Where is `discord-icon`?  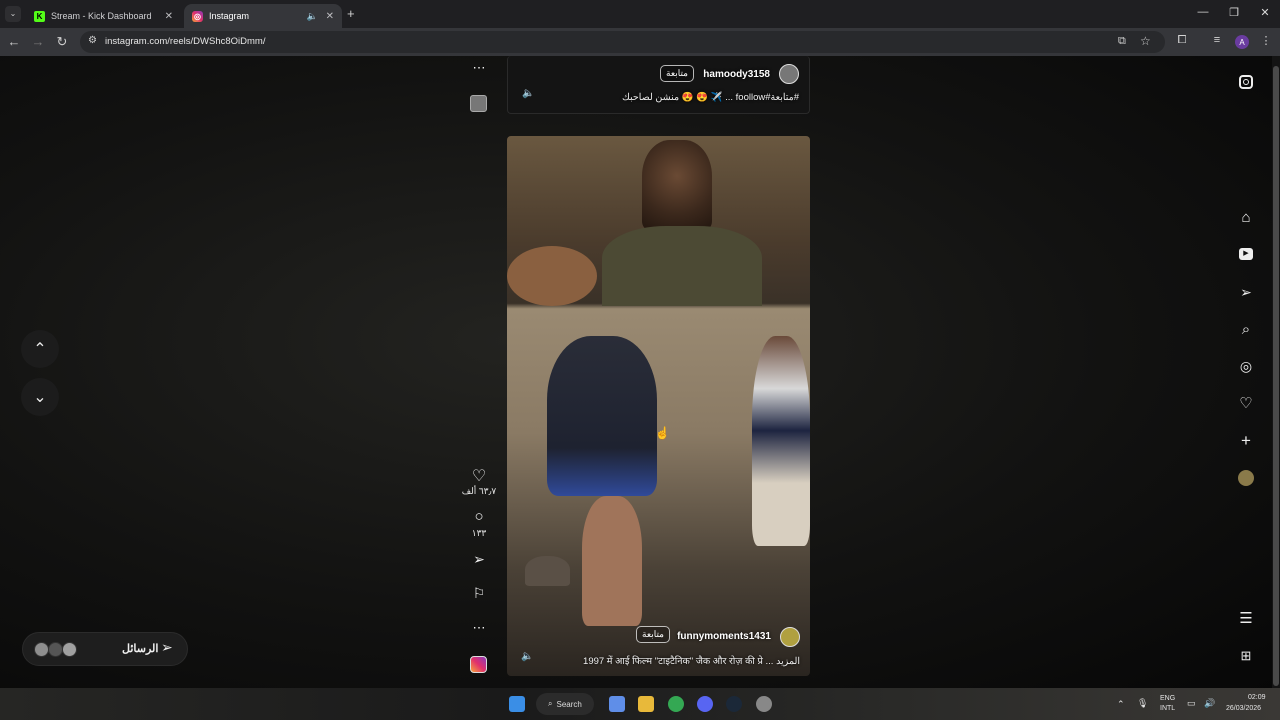 discord-icon is located at coordinates (705, 704).